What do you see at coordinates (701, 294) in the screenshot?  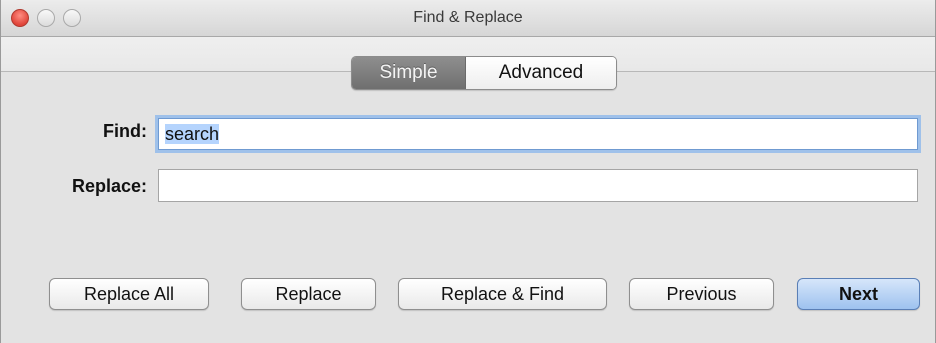 I see `previous-button: Previous` at bounding box center [701, 294].